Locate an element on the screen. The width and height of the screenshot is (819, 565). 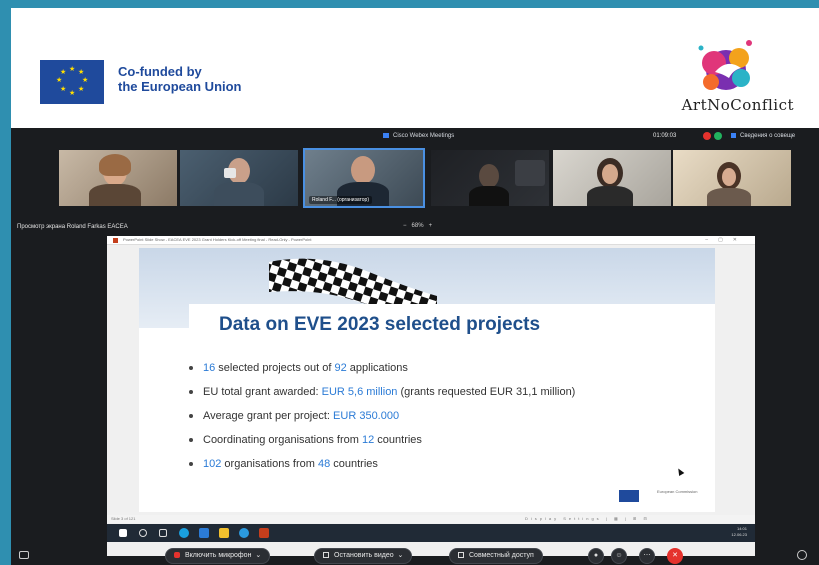
slide-counter: Slide 3 of 121 is located at coordinates (123, 518).